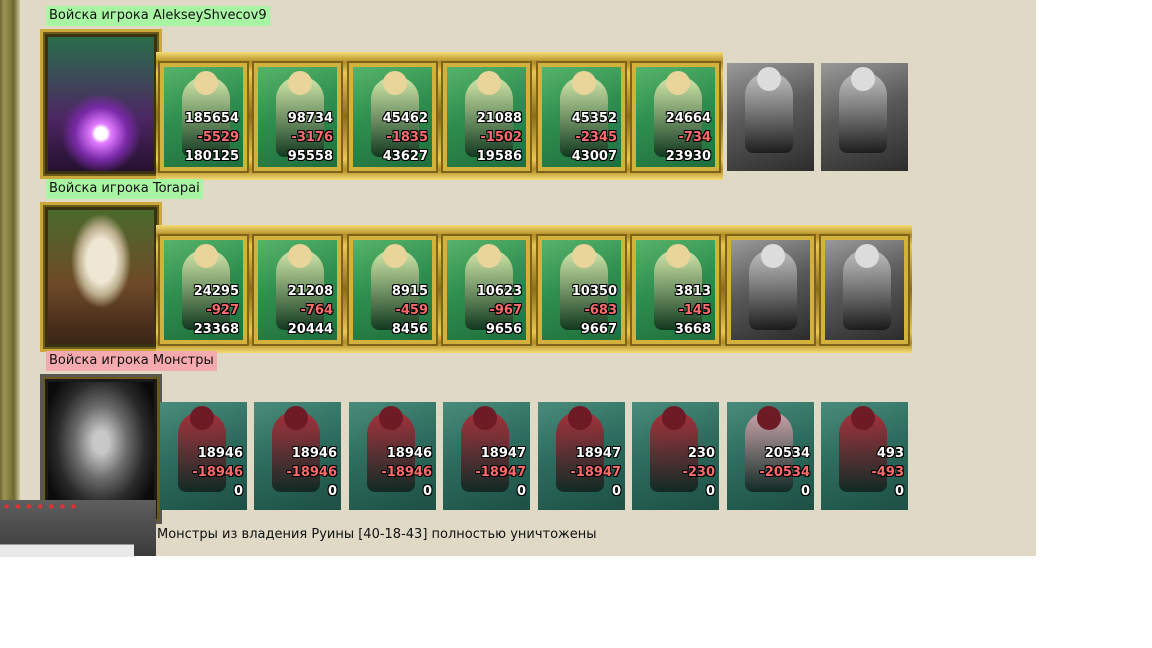  I want to click on monk-unit-grey-icon, so click(770, 117).